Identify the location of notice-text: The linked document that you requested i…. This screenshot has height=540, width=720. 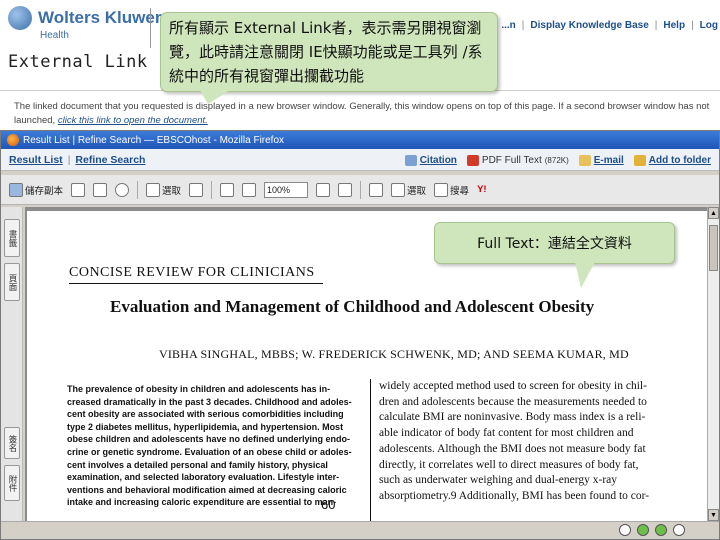
(364, 114).